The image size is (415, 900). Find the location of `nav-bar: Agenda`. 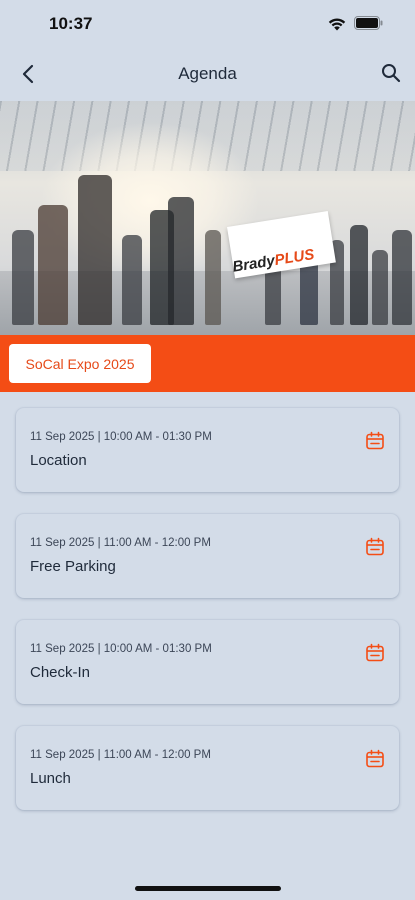

nav-bar: Agenda is located at coordinates (207, 75).